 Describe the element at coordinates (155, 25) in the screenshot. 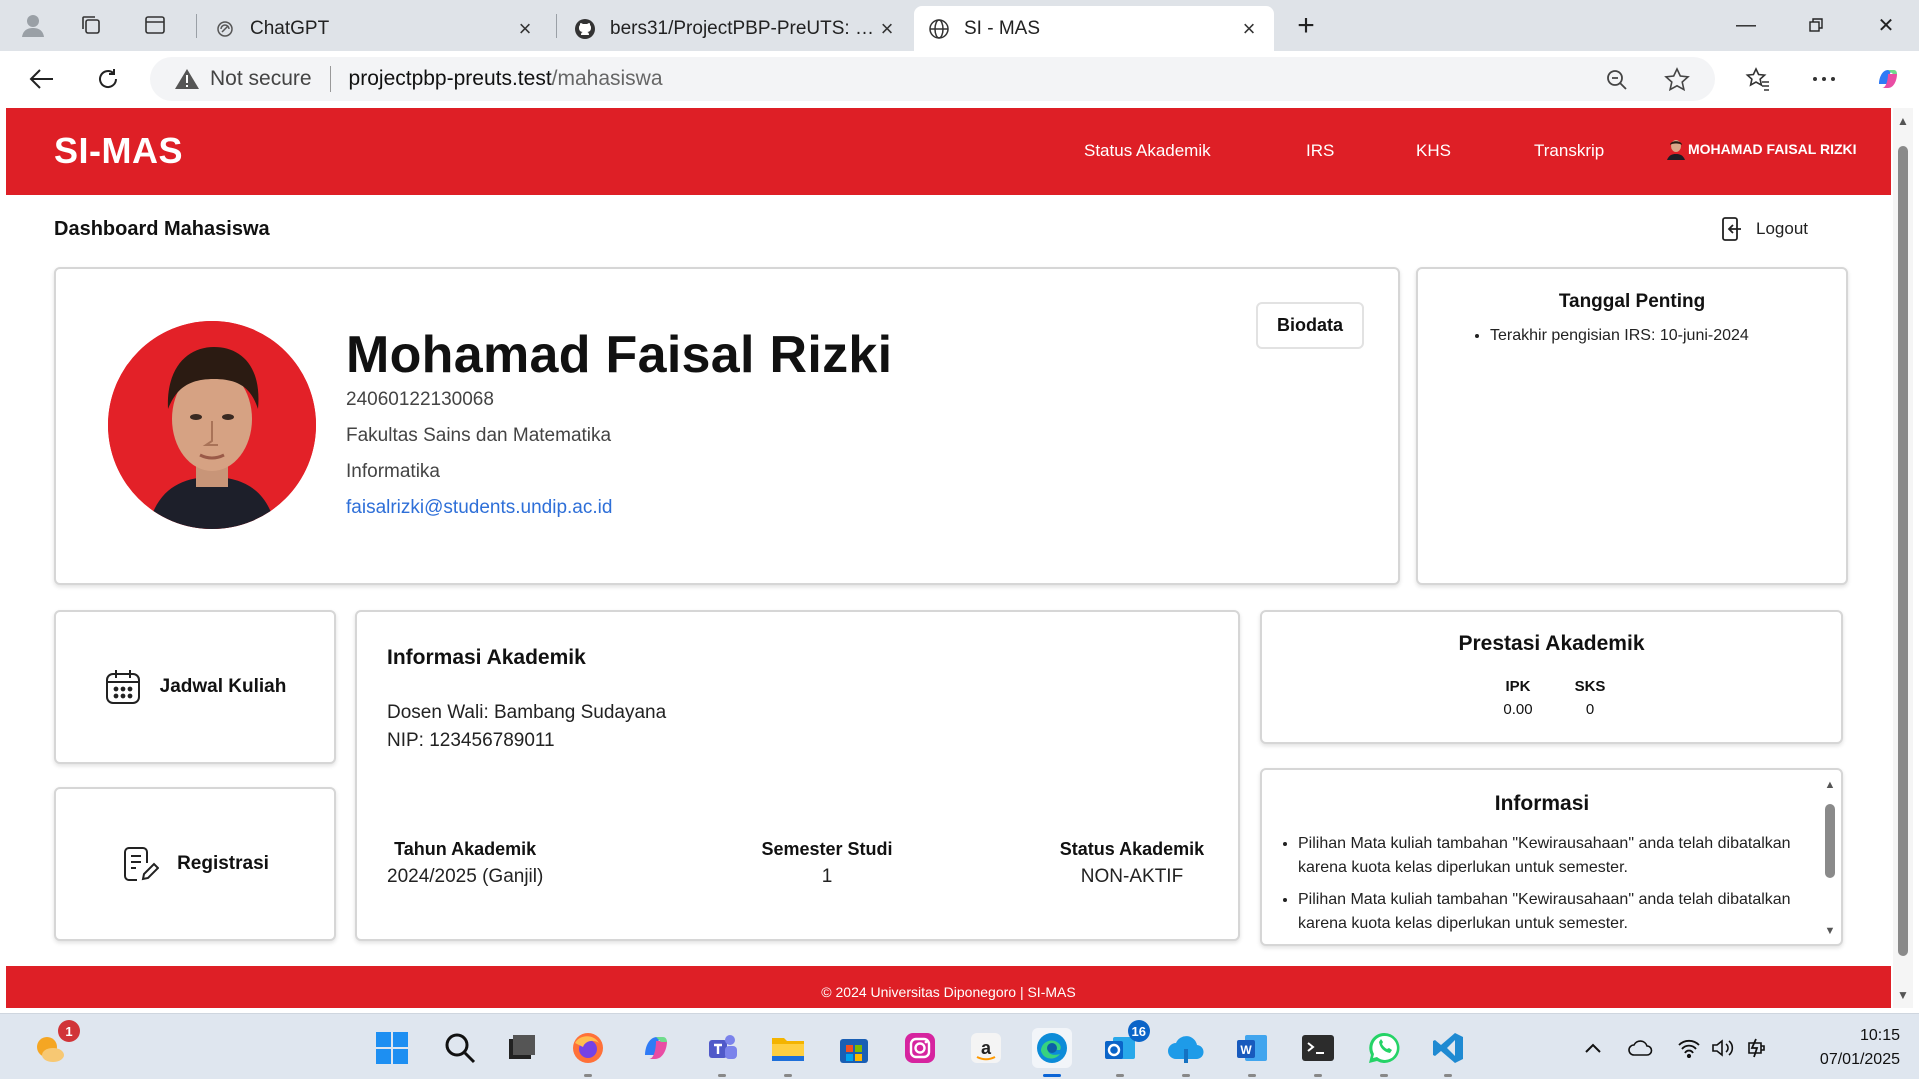

I see `tab-actions-icon` at that location.